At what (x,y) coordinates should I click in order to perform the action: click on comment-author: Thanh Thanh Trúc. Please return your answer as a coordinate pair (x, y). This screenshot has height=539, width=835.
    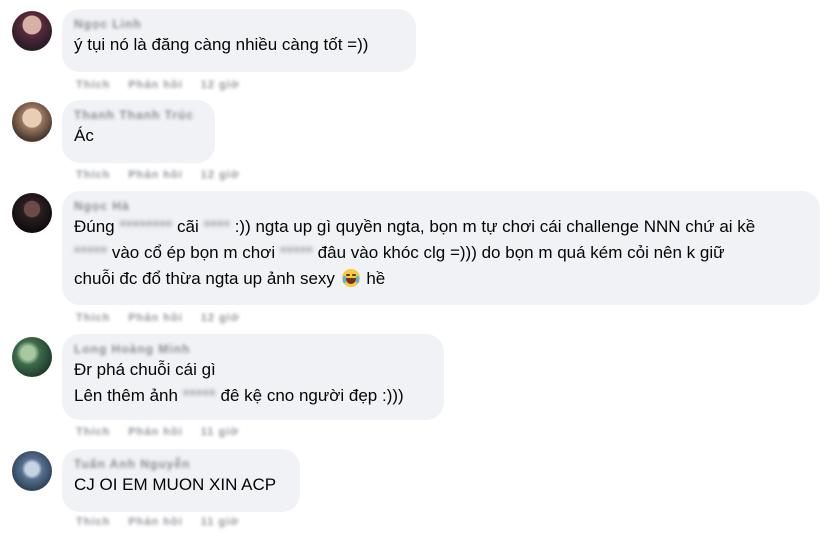
    Looking at the image, I should click on (138, 115).